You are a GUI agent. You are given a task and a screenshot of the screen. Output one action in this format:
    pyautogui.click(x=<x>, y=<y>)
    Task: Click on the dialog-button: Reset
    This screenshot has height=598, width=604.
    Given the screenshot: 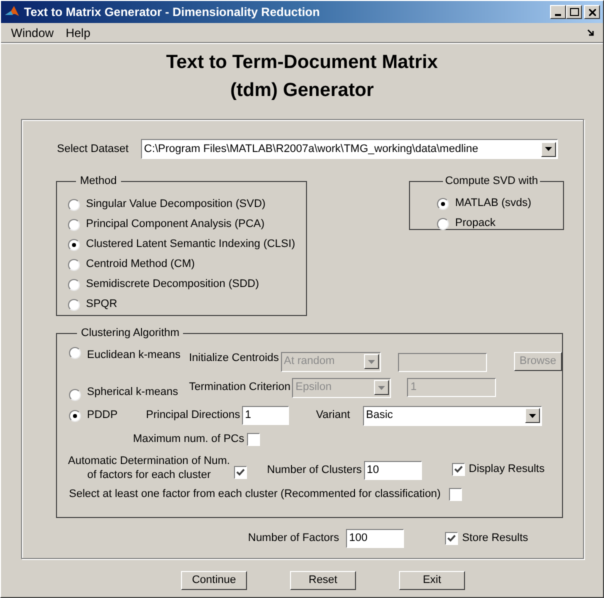 What is the action you would take?
    pyautogui.click(x=323, y=580)
    